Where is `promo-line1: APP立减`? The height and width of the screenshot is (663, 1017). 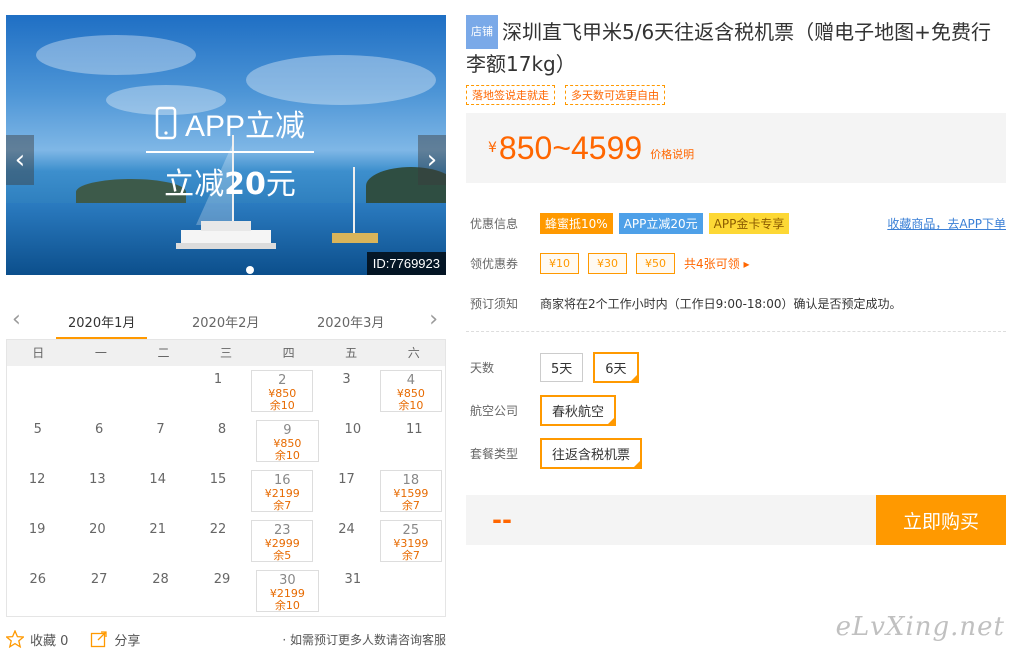
promo-line1: APP立减 is located at coordinates (245, 126).